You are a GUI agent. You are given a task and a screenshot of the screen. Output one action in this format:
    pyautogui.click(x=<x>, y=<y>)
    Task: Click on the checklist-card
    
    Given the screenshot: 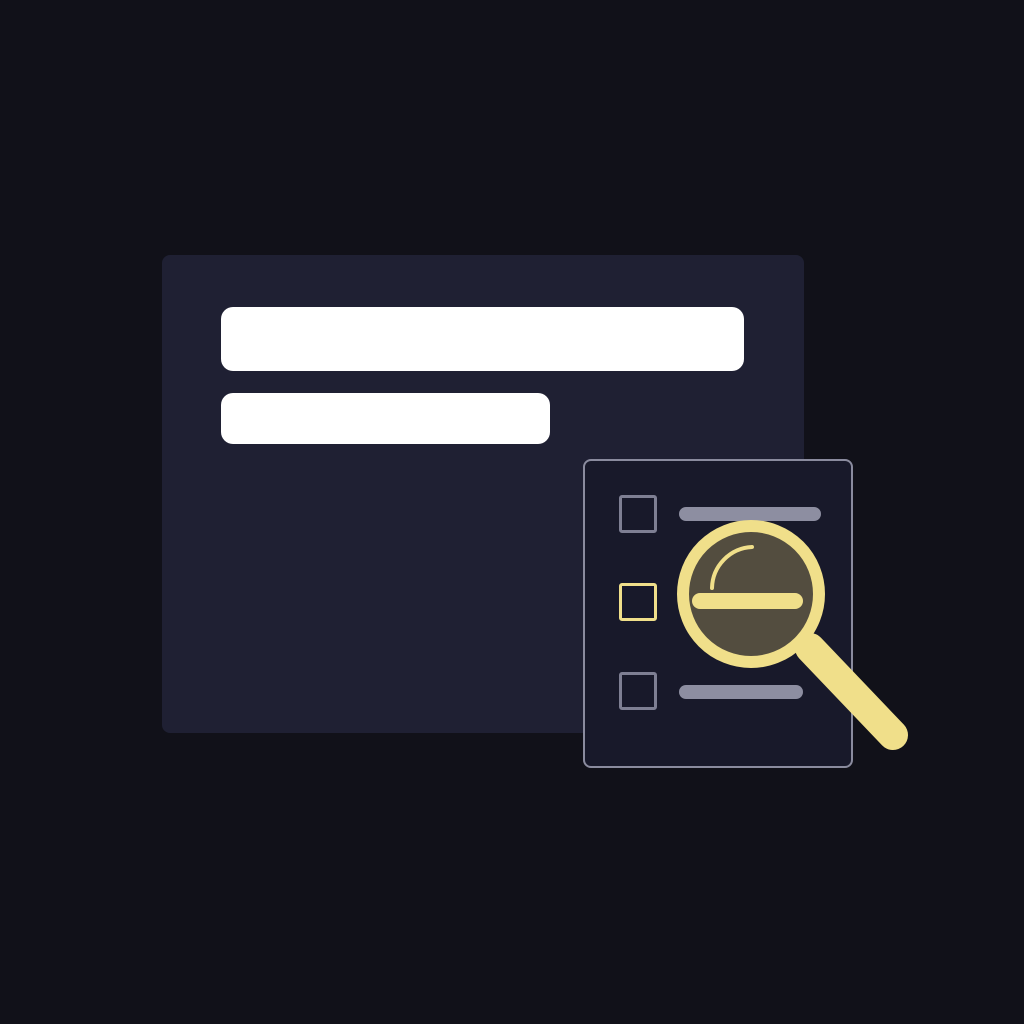 What is the action you would take?
    pyautogui.click(x=718, y=613)
    